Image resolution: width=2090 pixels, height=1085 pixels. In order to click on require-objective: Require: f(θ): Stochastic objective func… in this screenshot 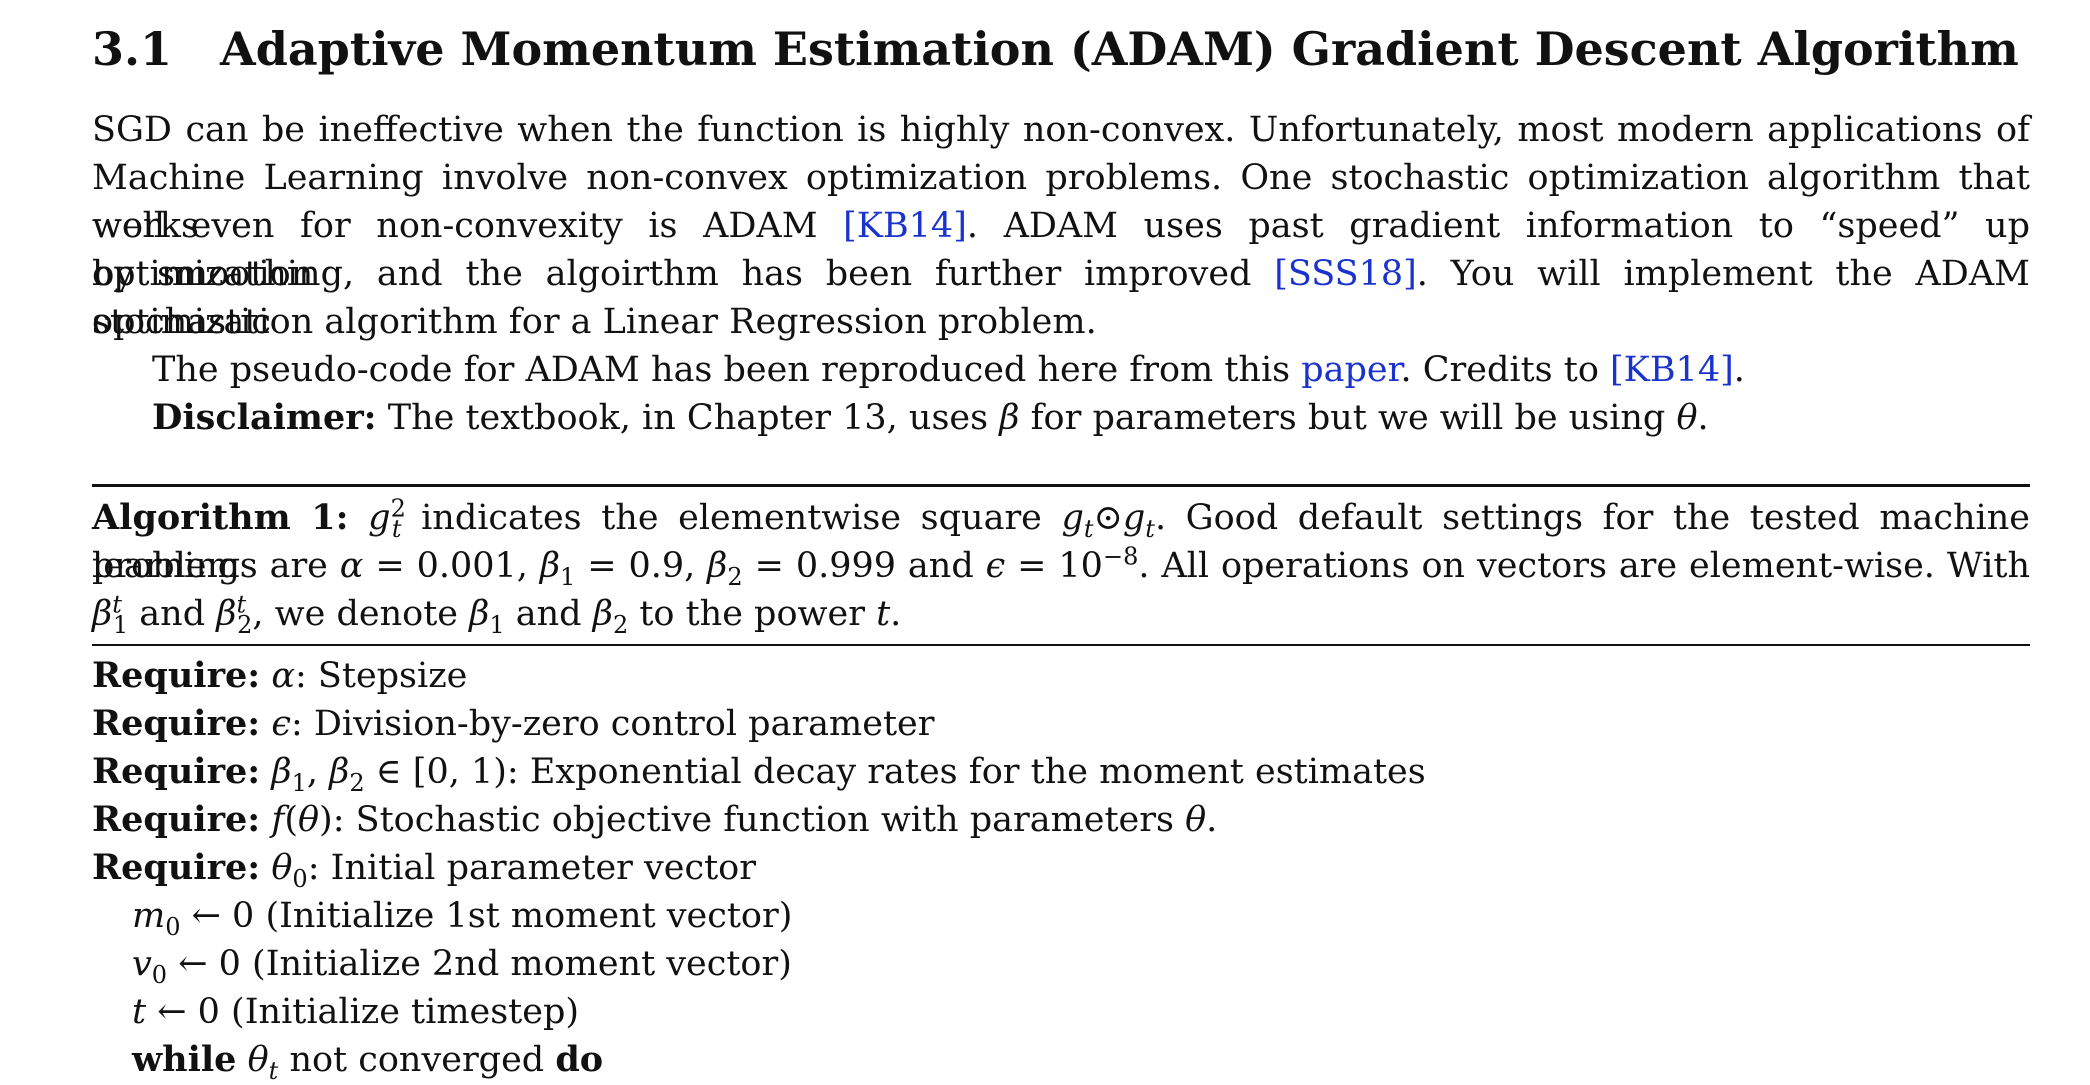, I will do `click(655, 819)`.